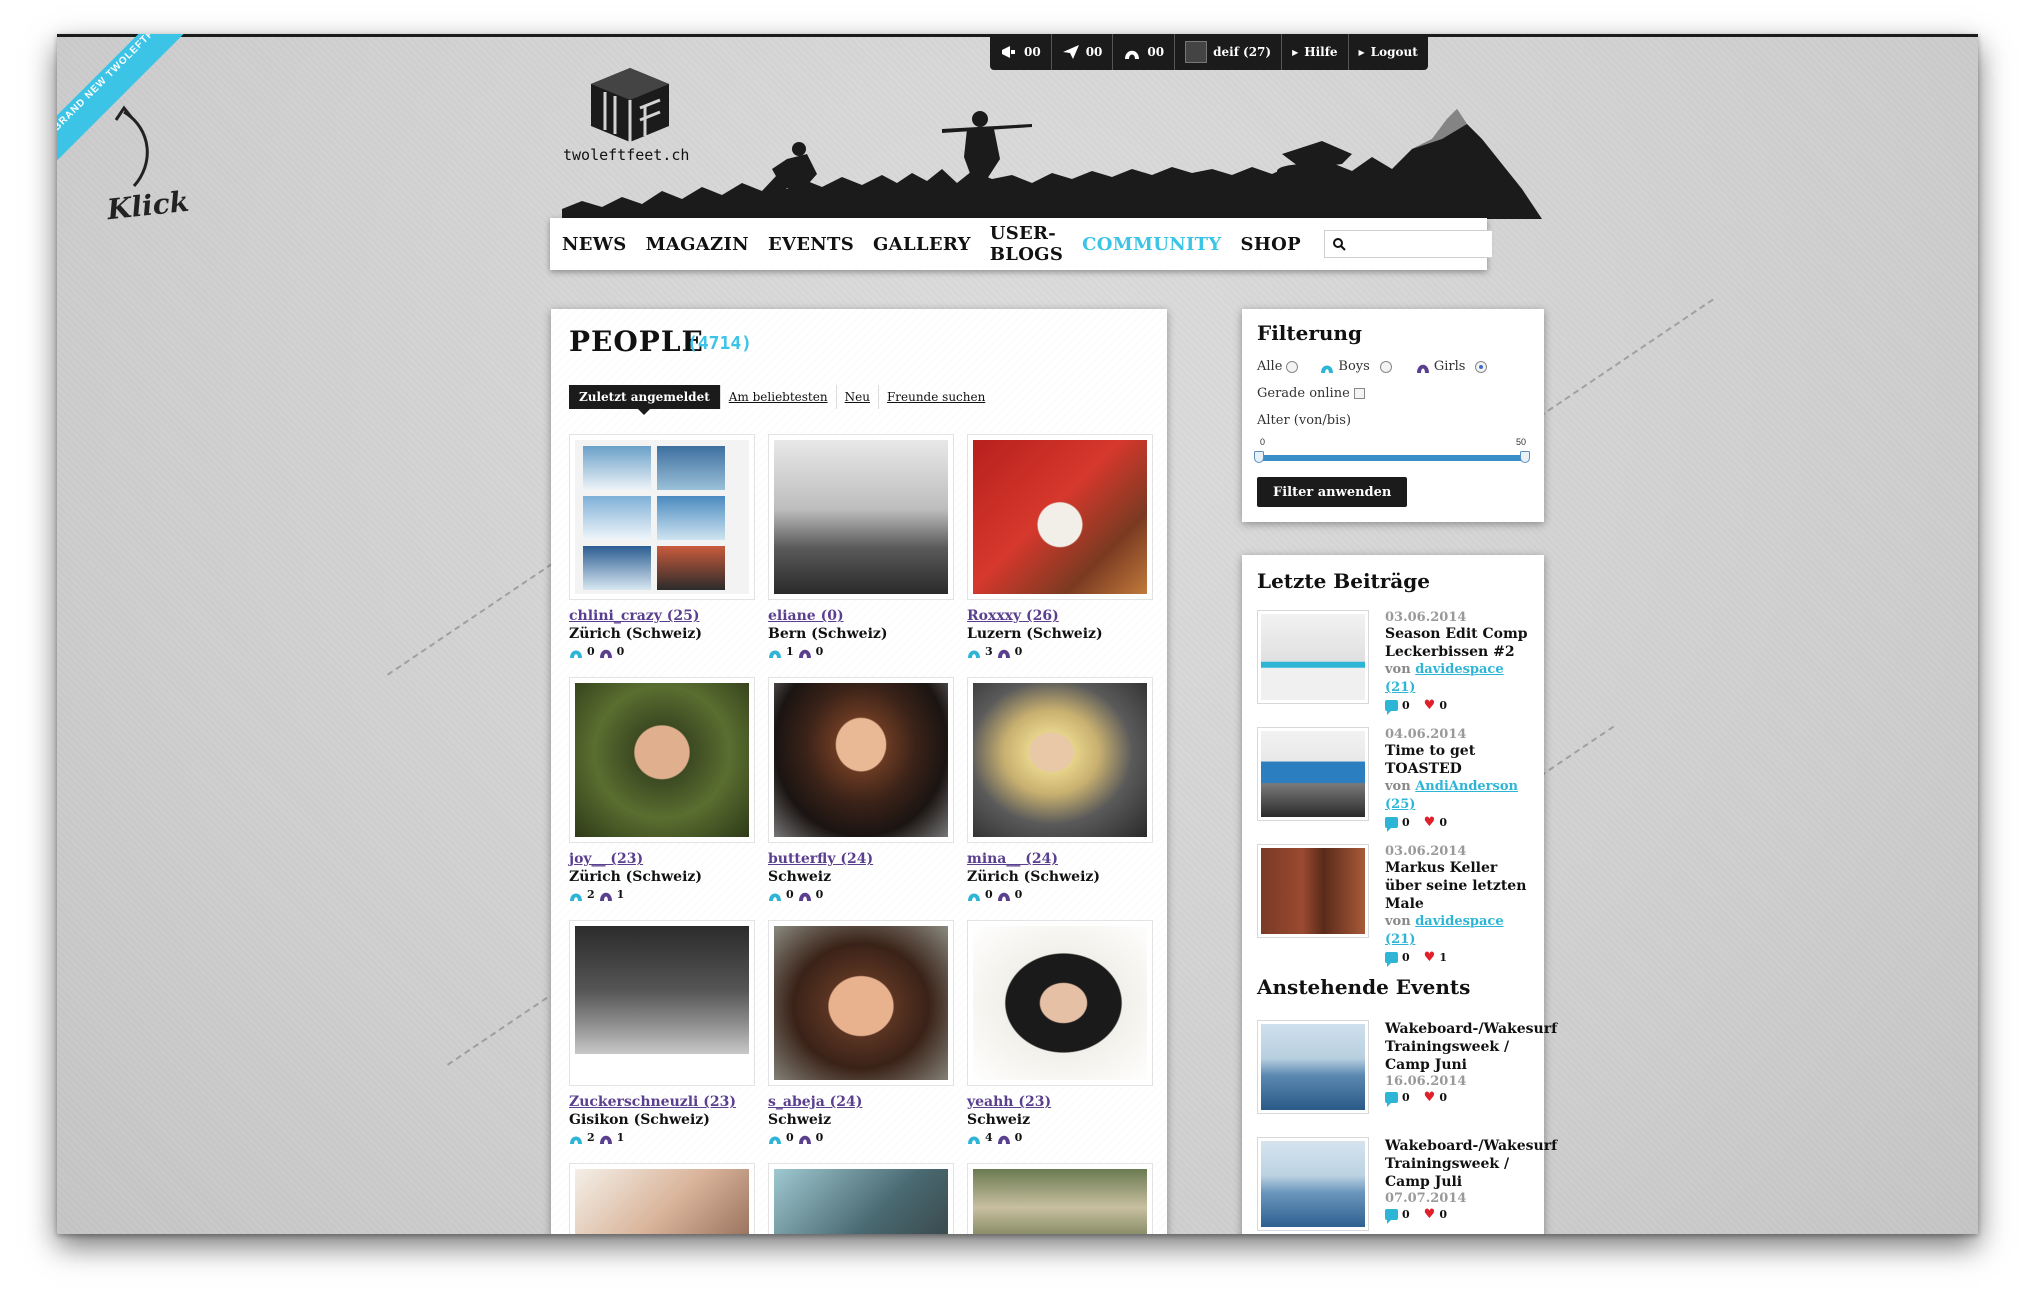 This screenshot has height=1314, width=2034. What do you see at coordinates (1354, 366) in the screenshot?
I see `gender-boys-label: Boys` at bounding box center [1354, 366].